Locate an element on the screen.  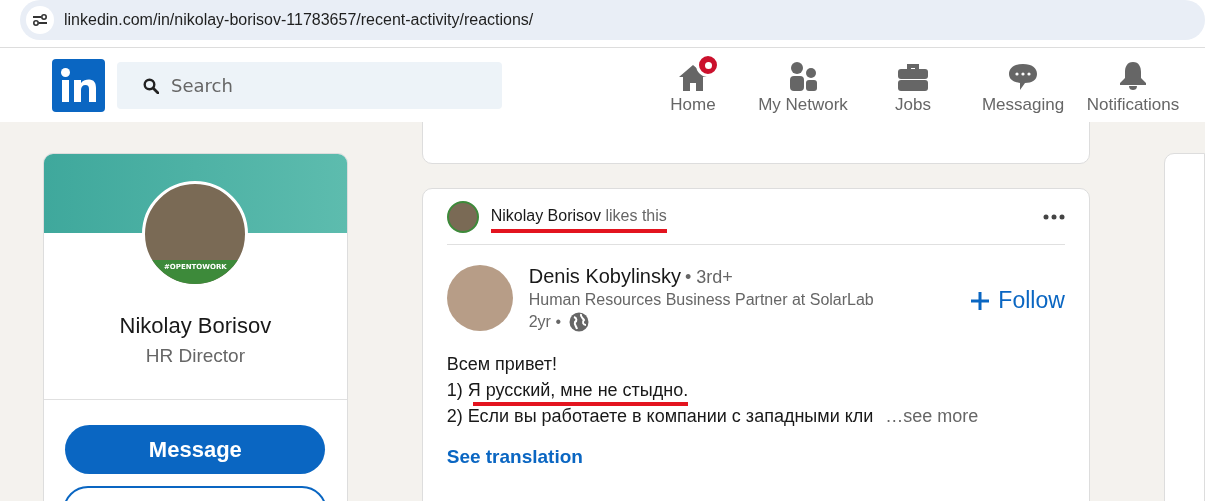
bell-icon is located at coordinates (1133, 76).